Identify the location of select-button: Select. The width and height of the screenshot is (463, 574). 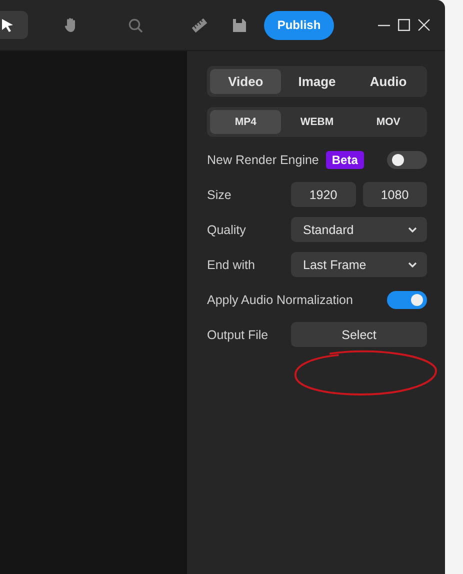
(359, 334).